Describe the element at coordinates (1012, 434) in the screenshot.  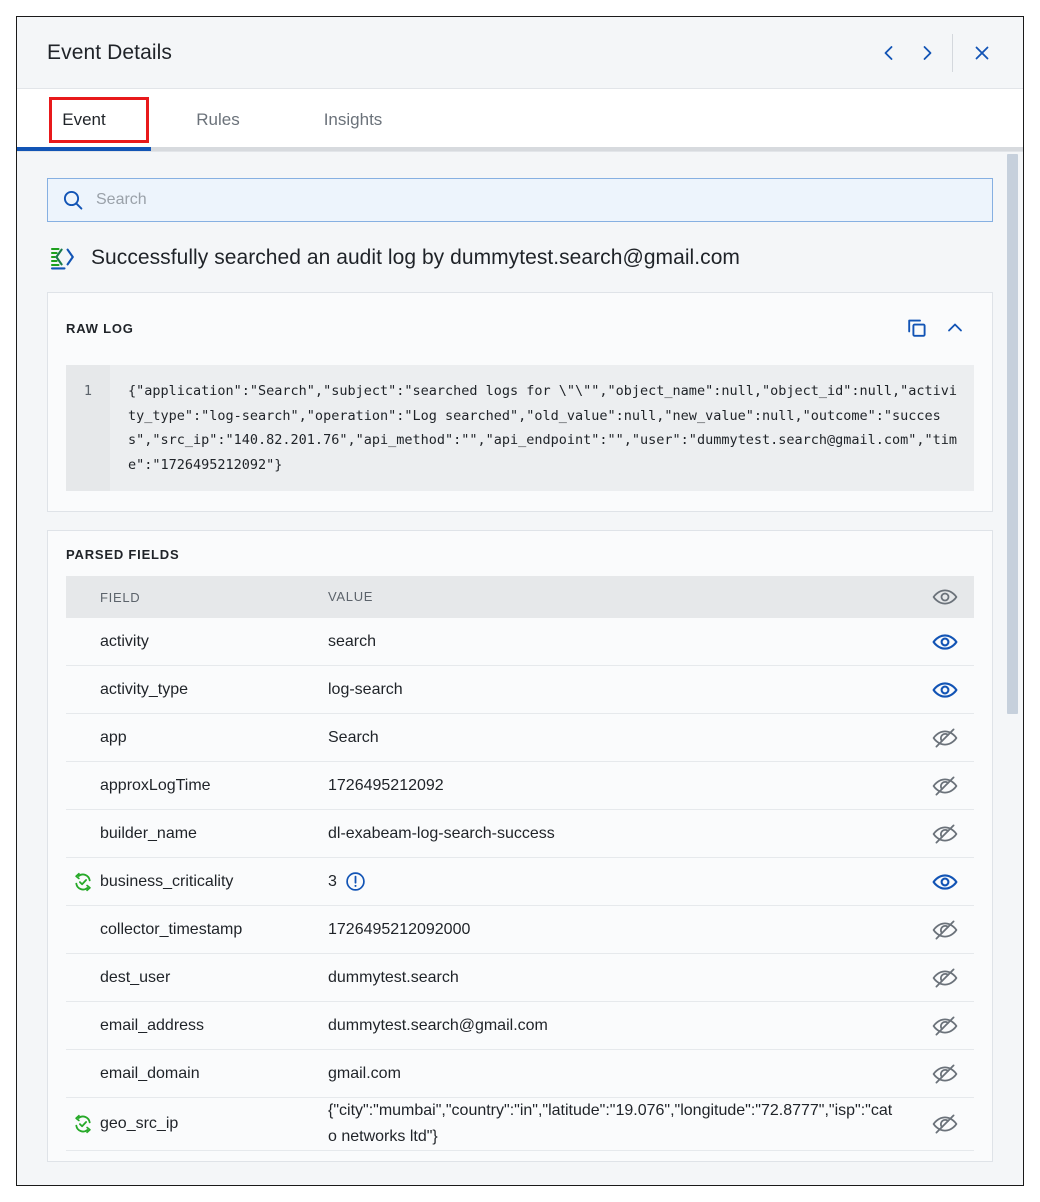
I see `scrollbar-thumb` at that location.